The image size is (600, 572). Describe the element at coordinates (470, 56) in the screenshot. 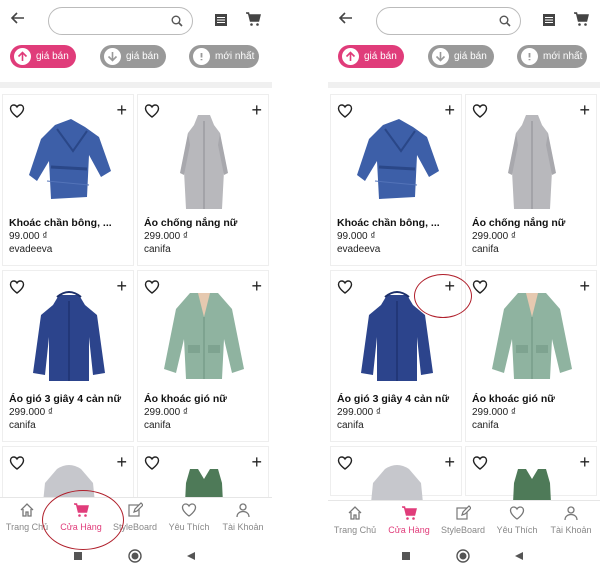

I see `sort-label: giá bán` at that location.